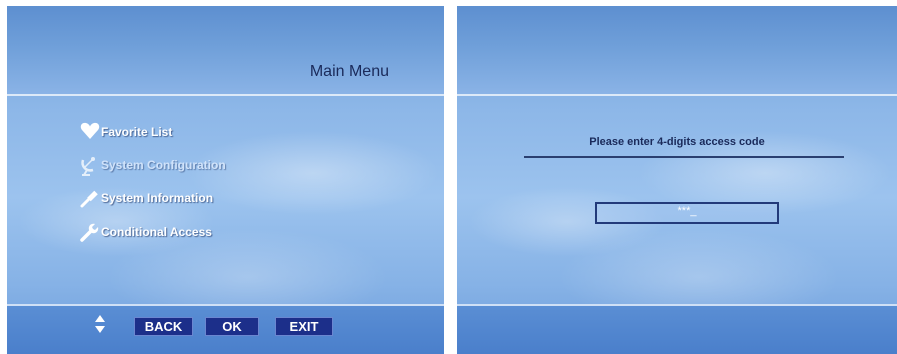  Describe the element at coordinates (100, 324) in the screenshot. I see `up-down-arrows-icon` at that location.